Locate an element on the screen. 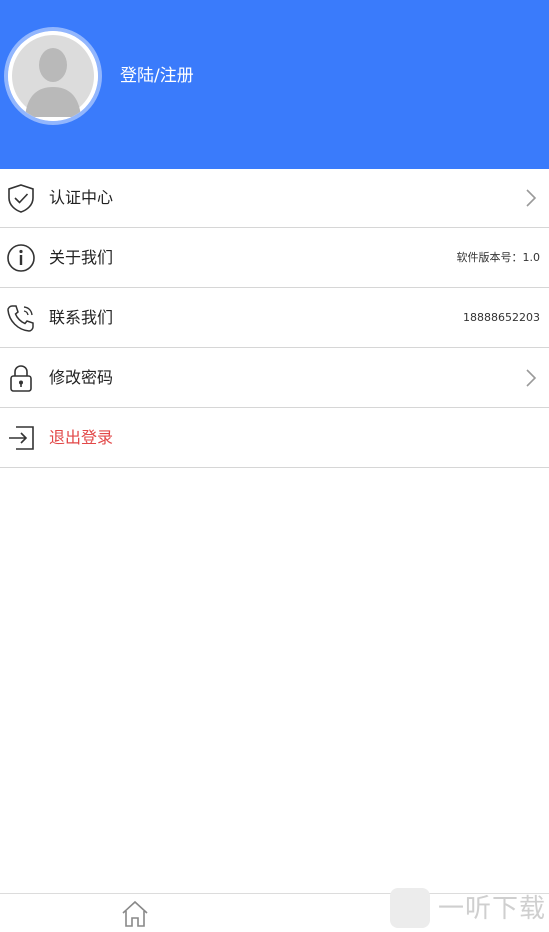 Image resolution: width=549 pixels, height=932 pixels. lock-icon is located at coordinates (21, 378).